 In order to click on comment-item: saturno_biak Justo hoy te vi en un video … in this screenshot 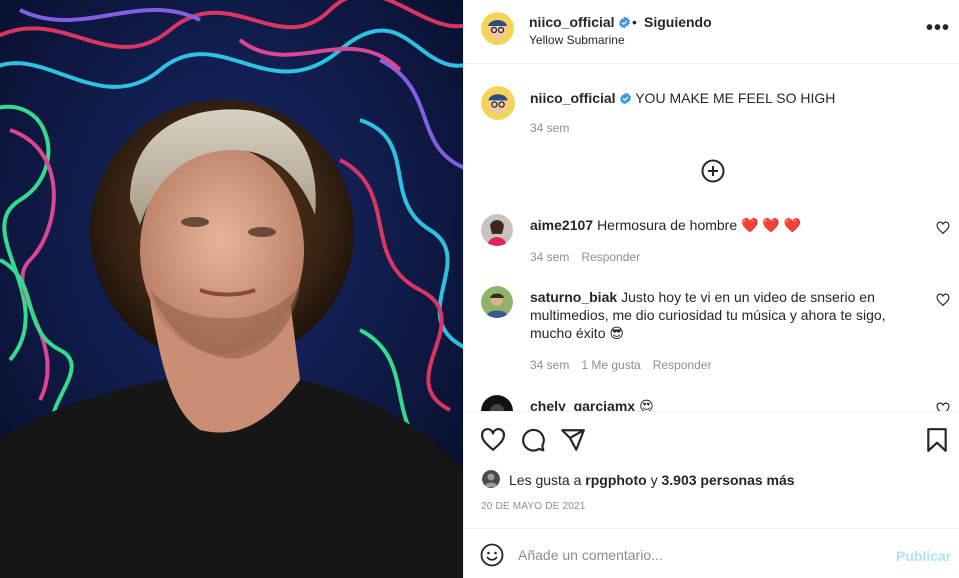, I will do `click(711, 336)`.